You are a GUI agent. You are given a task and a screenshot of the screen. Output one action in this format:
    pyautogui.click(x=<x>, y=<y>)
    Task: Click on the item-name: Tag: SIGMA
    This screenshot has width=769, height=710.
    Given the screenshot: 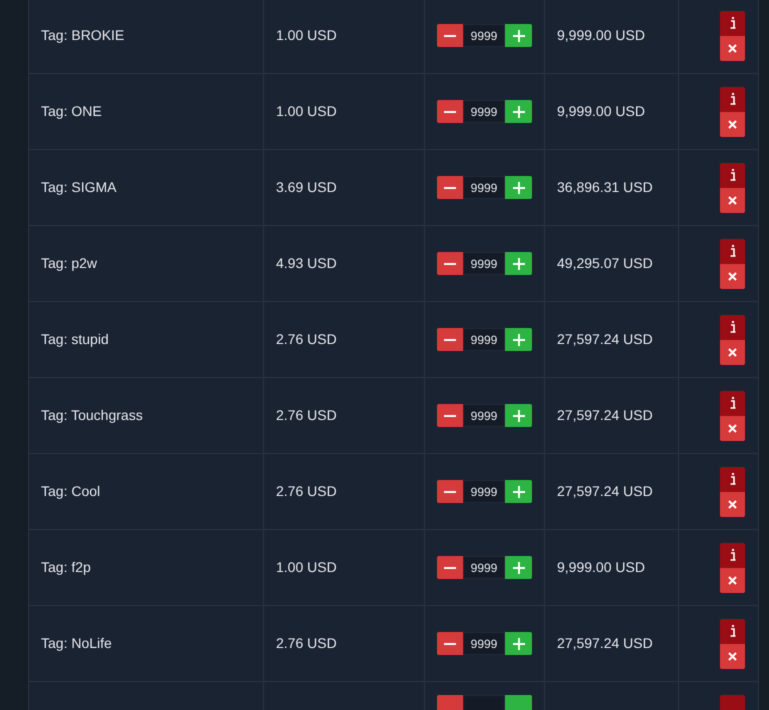 What is the action you would take?
    pyautogui.click(x=78, y=187)
    